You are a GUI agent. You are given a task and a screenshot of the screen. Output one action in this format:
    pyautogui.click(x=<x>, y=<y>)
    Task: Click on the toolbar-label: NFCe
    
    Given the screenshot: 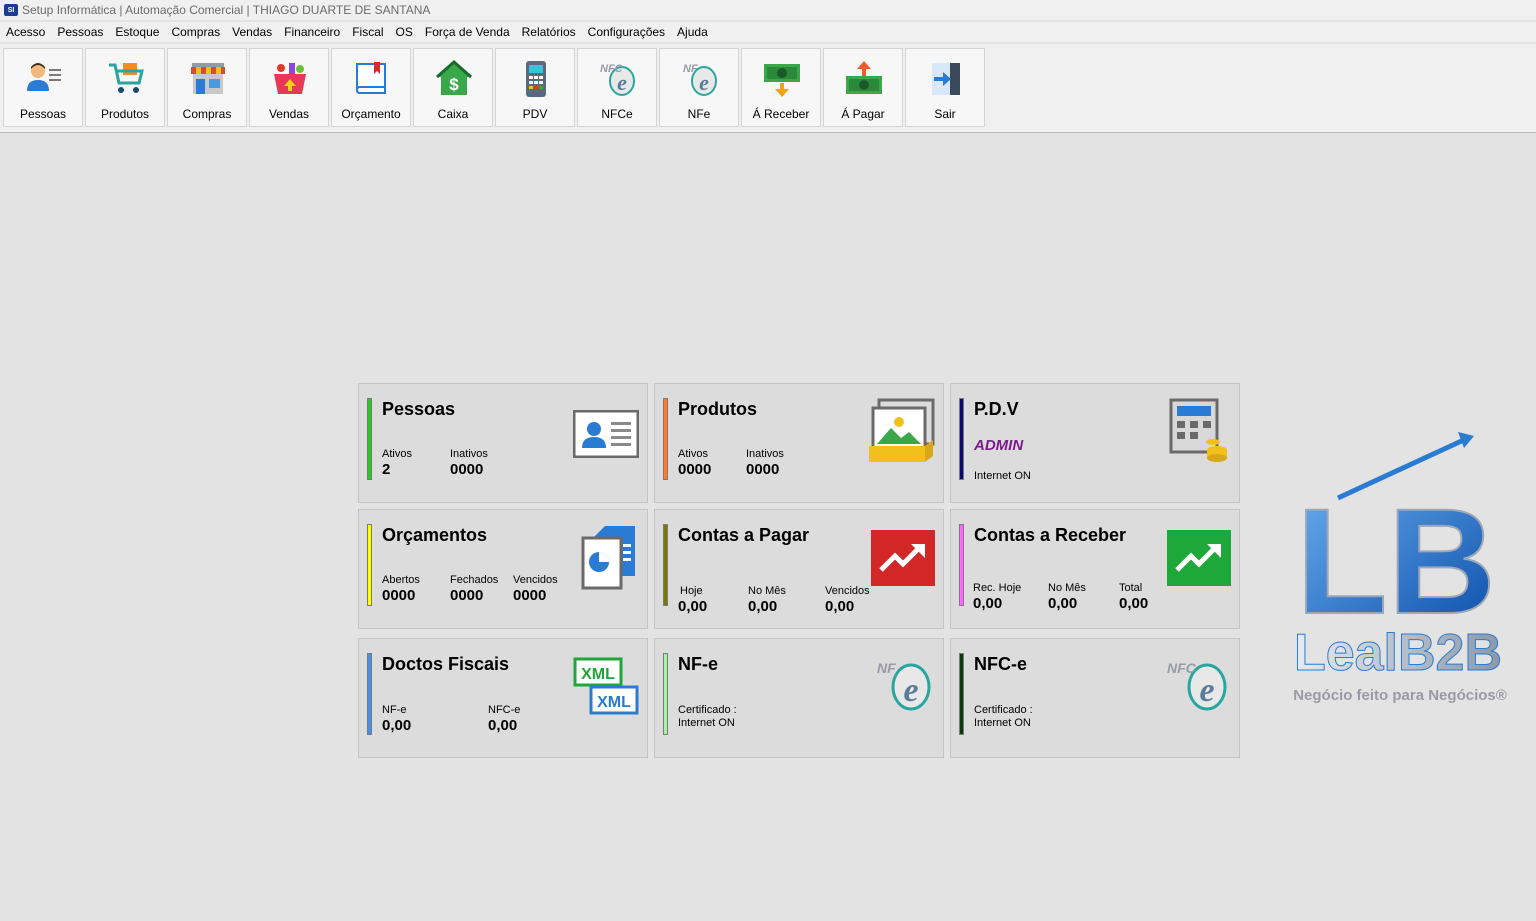 What is the action you would take?
    pyautogui.click(x=617, y=114)
    